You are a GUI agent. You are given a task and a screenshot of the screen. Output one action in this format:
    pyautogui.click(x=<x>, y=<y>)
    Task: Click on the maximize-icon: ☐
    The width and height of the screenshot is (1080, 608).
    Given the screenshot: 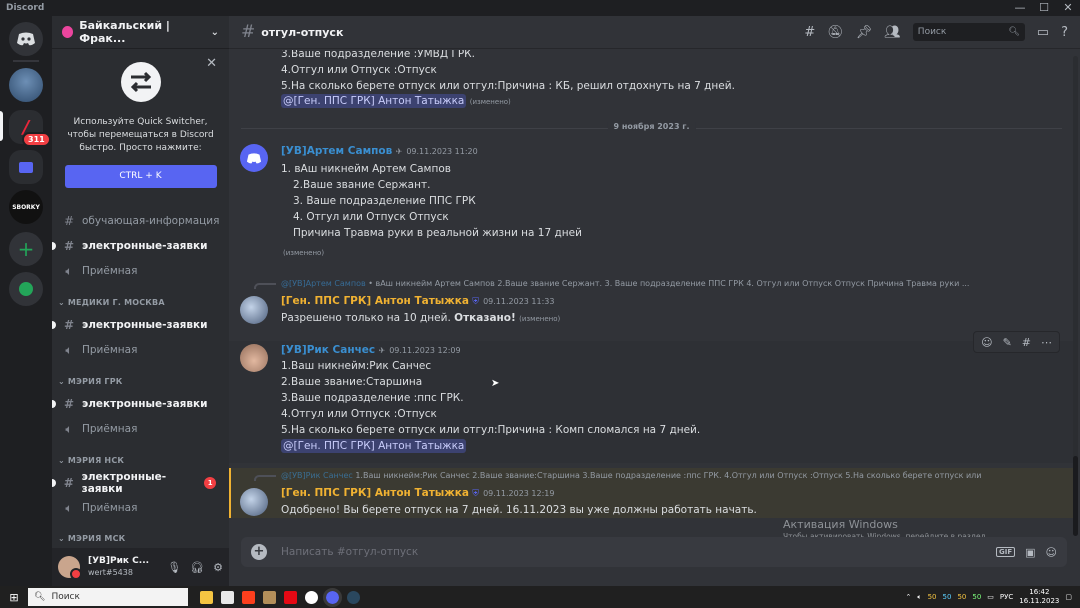 What is the action you would take?
    pyautogui.click(x=1044, y=8)
    